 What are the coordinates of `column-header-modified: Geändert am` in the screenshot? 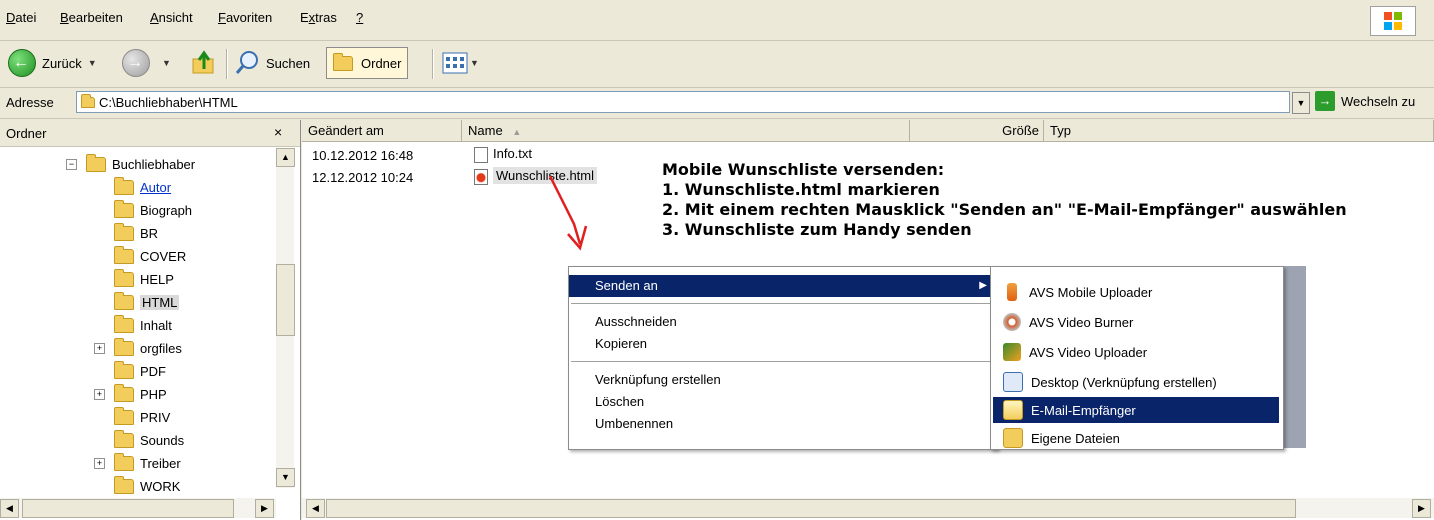 It's located at (382, 131).